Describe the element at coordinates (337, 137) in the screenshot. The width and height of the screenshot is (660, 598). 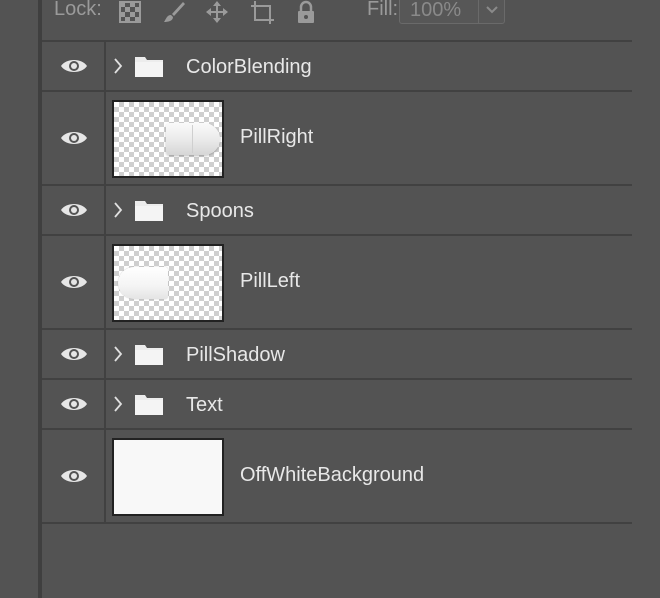
I see `layer-row-pillright: PillRight` at that location.